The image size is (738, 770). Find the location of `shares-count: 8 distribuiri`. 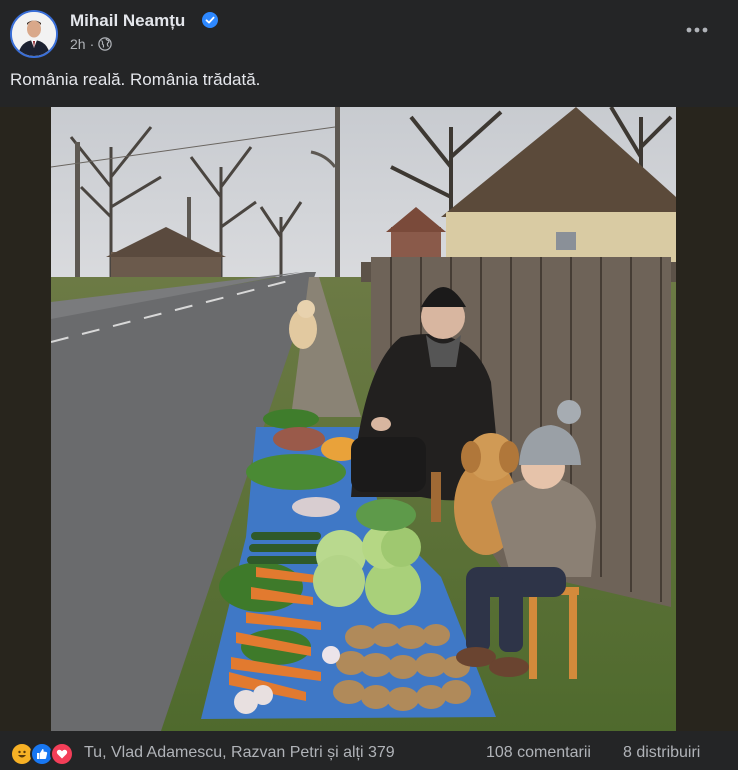

shares-count: 8 distribuiri is located at coordinates (661, 753).